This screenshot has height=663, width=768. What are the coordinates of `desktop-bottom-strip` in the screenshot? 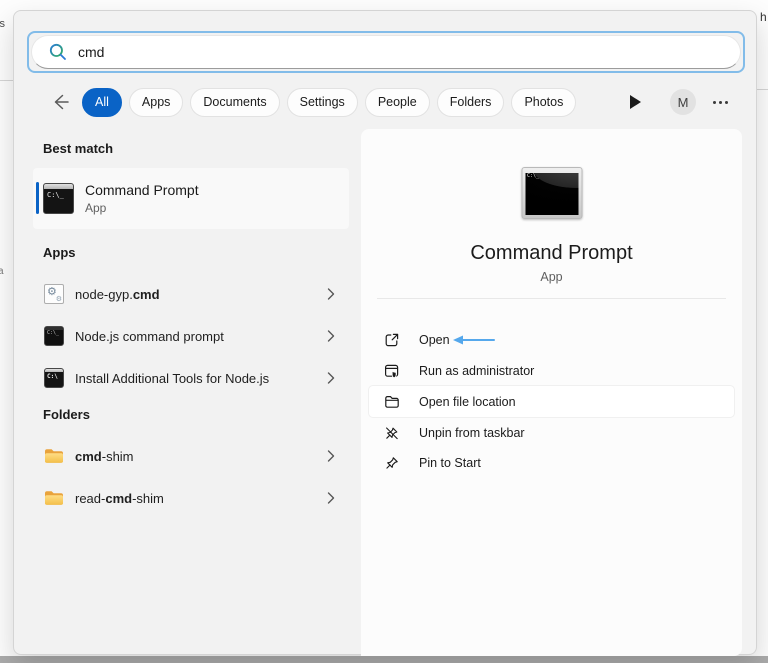 It's located at (384, 659).